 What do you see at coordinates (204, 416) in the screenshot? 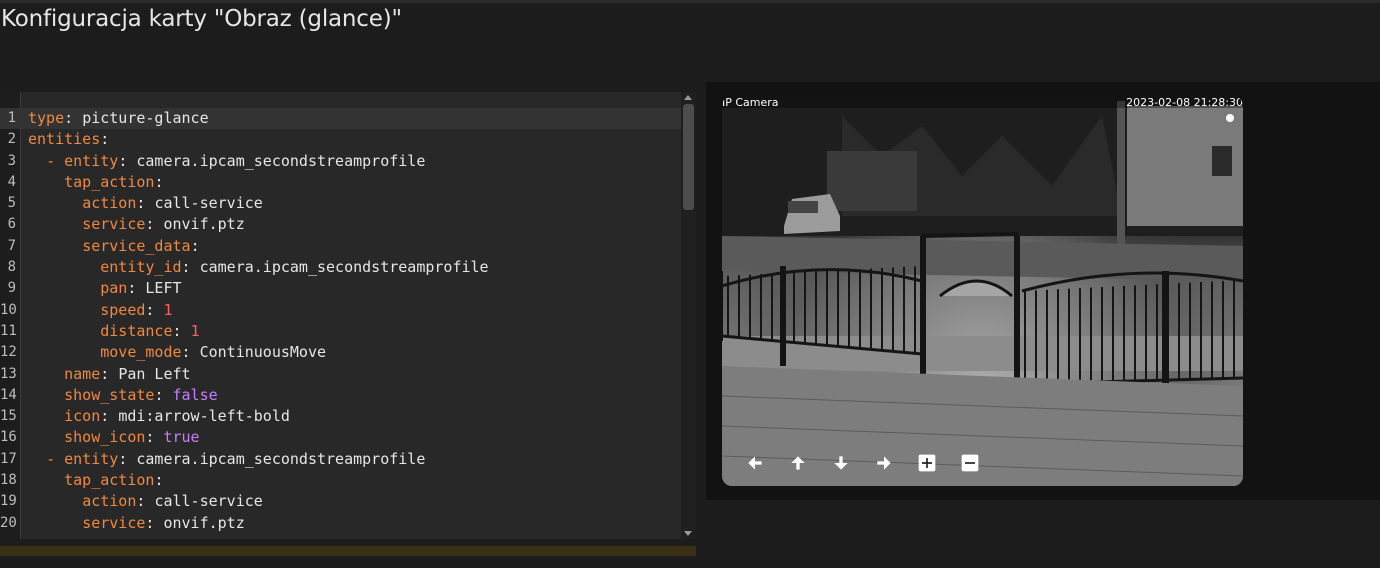
I see `yaml-value: mdi:arrow-left-bold` at bounding box center [204, 416].